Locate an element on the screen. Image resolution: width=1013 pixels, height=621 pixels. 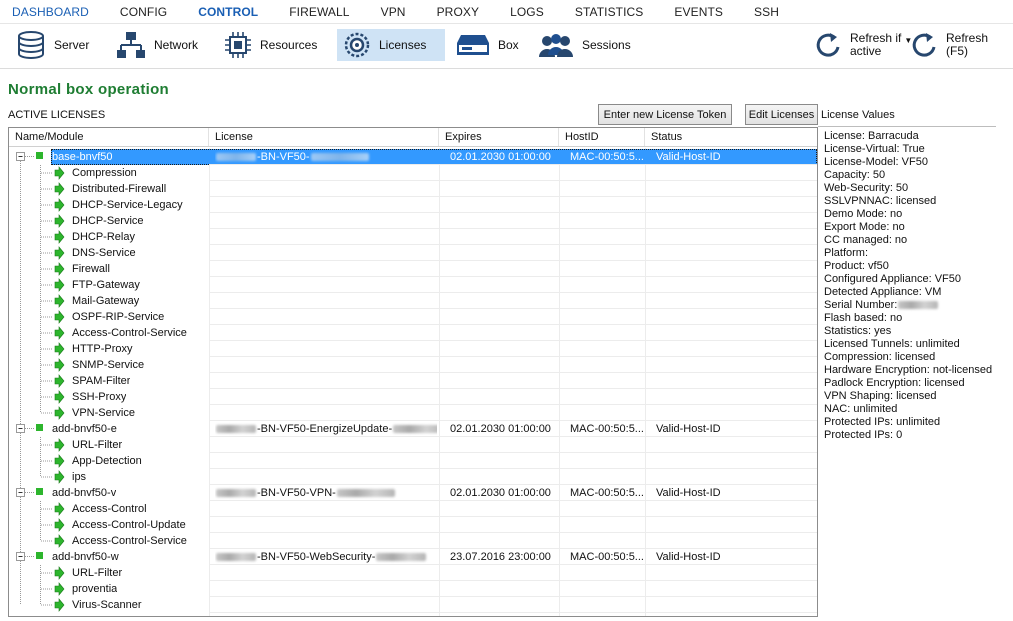
row-status: Valid-Host-ID is located at coordinates (688, 429).